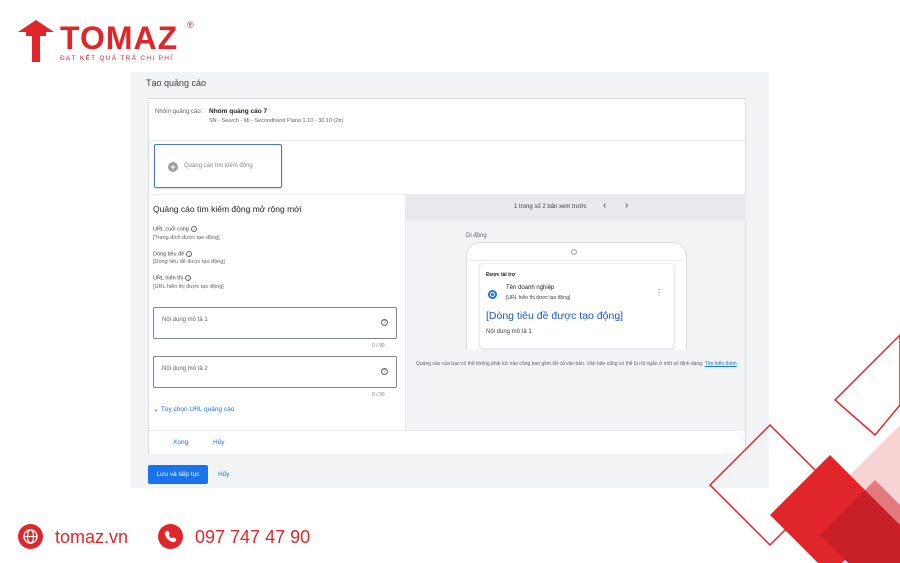  Describe the element at coordinates (170, 536) in the screenshot. I see `phone-icon` at that location.